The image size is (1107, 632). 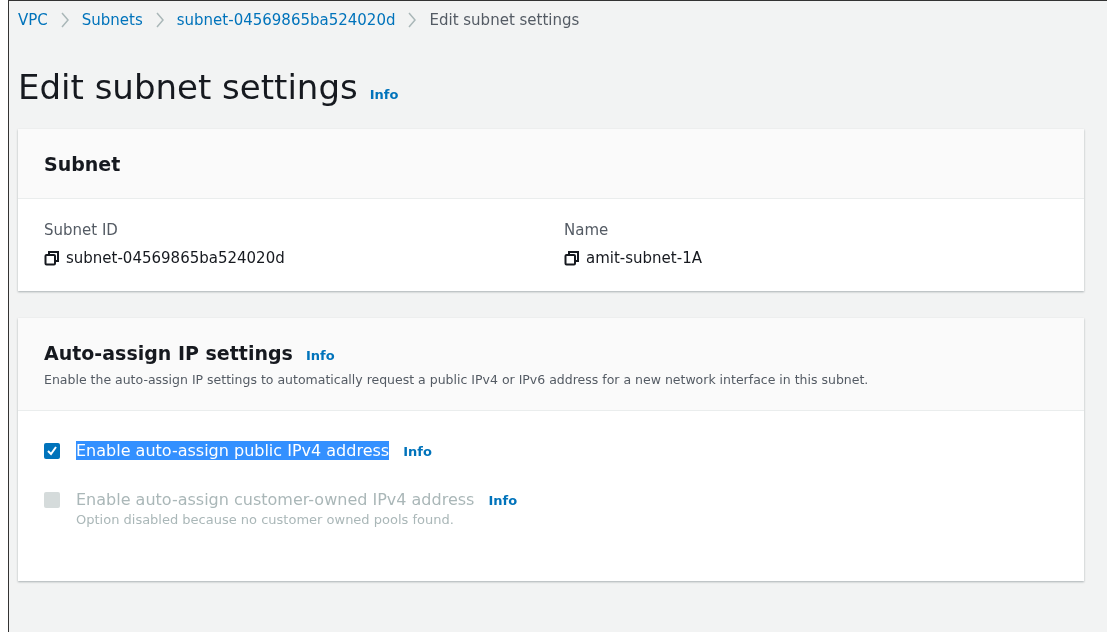 What do you see at coordinates (265, 519) in the screenshot?
I see `option-hint: Option disabled because no customer owned pools found.` at bounding box center [265, 519].